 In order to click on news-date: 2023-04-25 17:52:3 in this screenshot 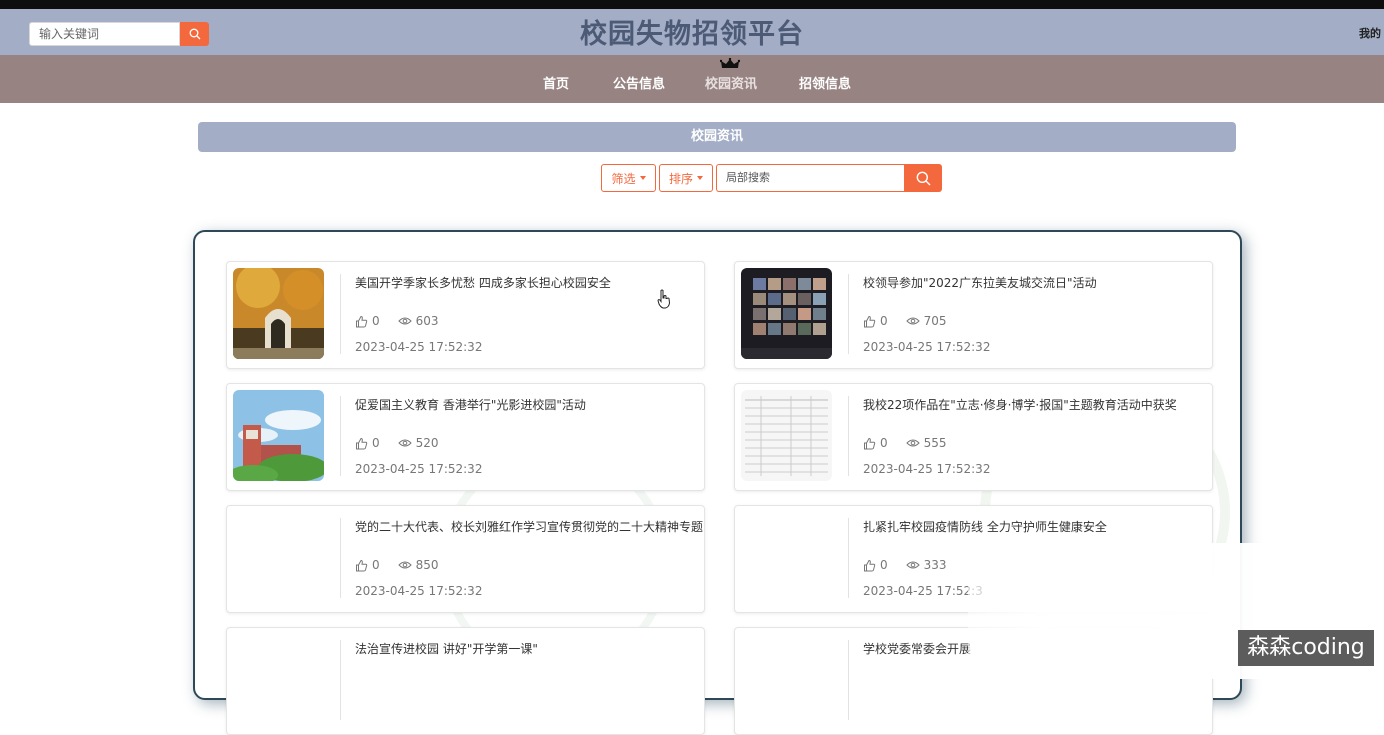, I will do `click(923, 591)`.